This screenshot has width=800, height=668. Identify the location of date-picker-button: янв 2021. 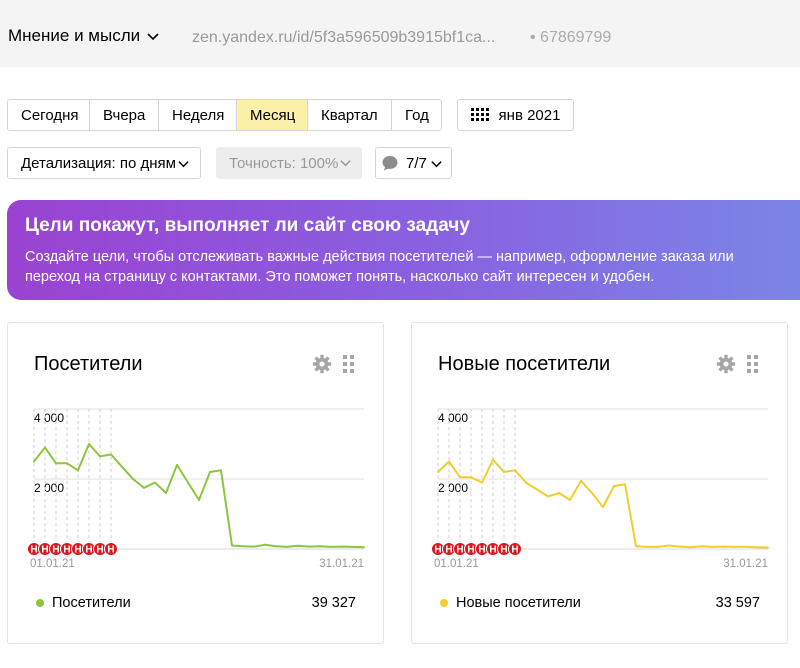
(515, 115).